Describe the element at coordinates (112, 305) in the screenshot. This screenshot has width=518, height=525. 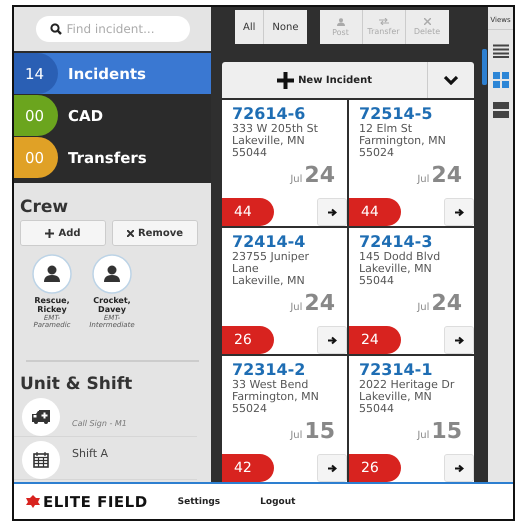
I see `member-name: Crocket, Davey` at that location.